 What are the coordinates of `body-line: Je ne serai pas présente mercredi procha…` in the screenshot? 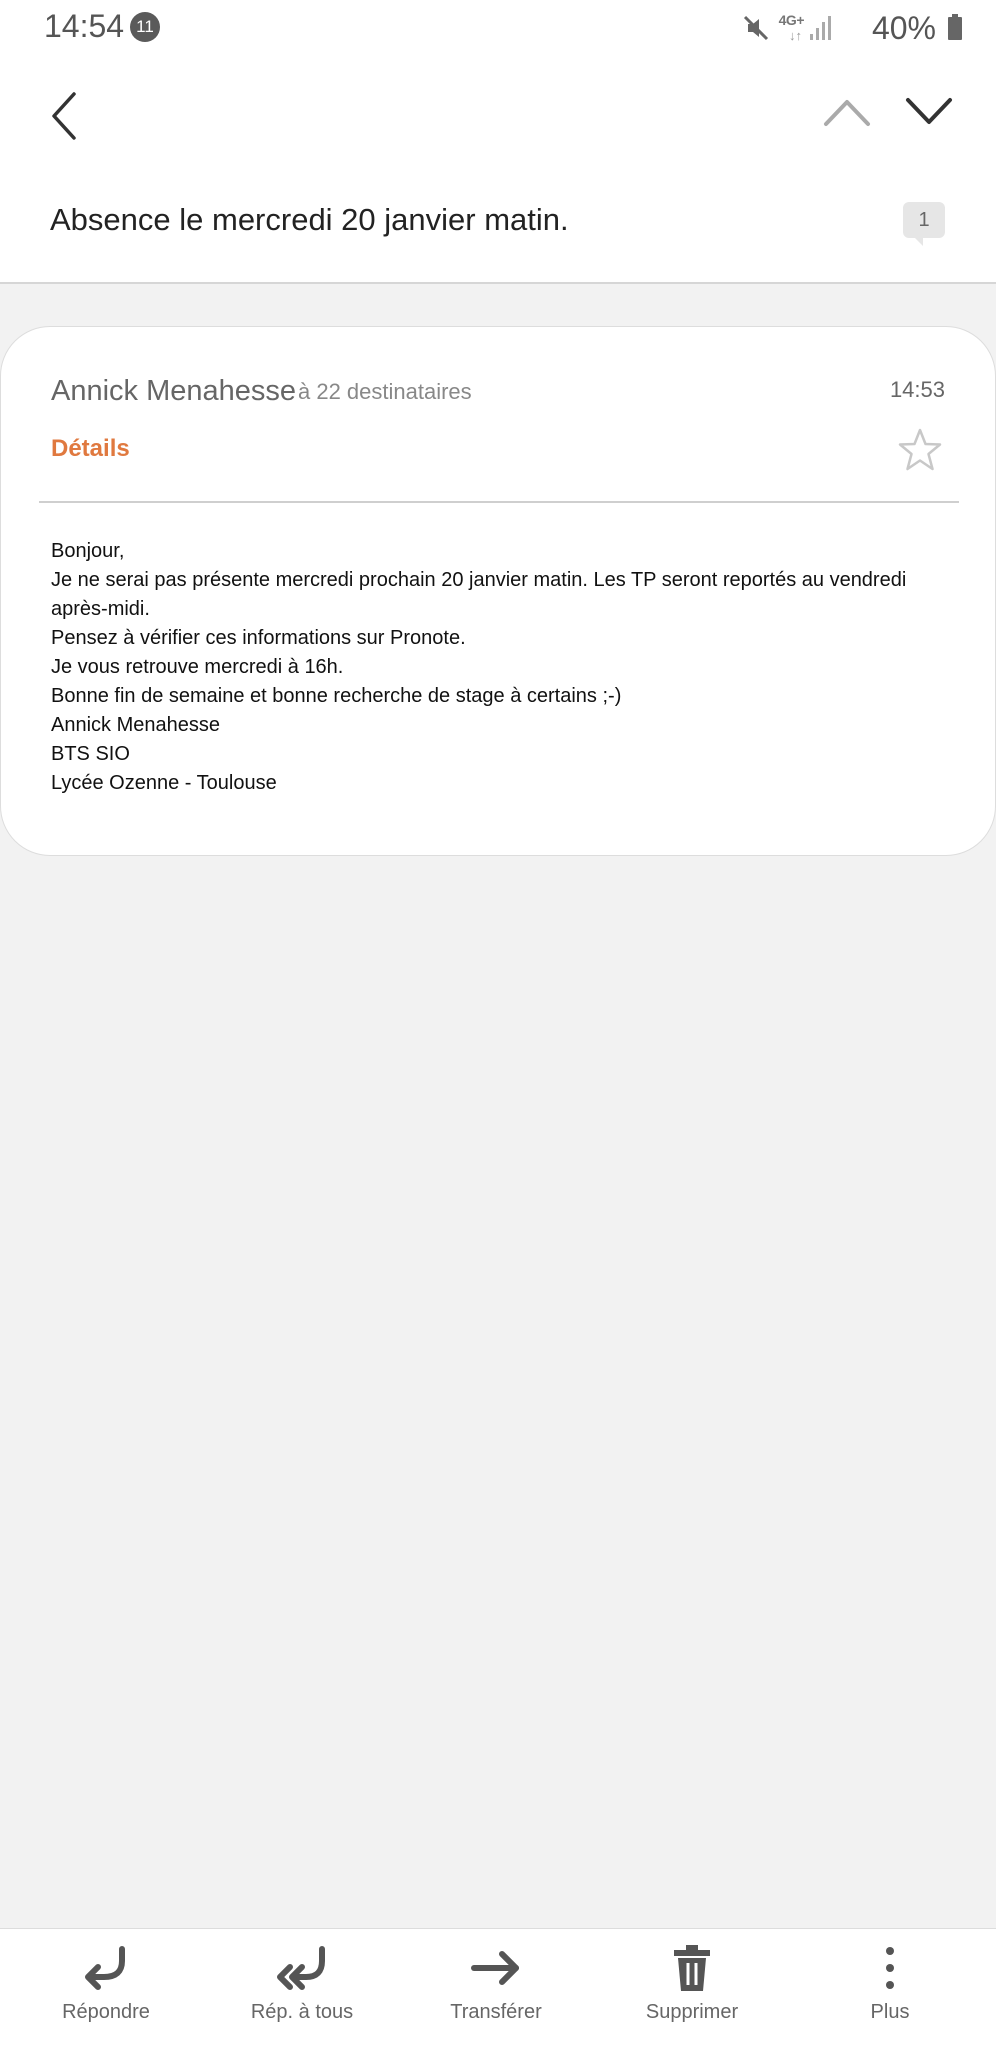 It's located at (481, 594).